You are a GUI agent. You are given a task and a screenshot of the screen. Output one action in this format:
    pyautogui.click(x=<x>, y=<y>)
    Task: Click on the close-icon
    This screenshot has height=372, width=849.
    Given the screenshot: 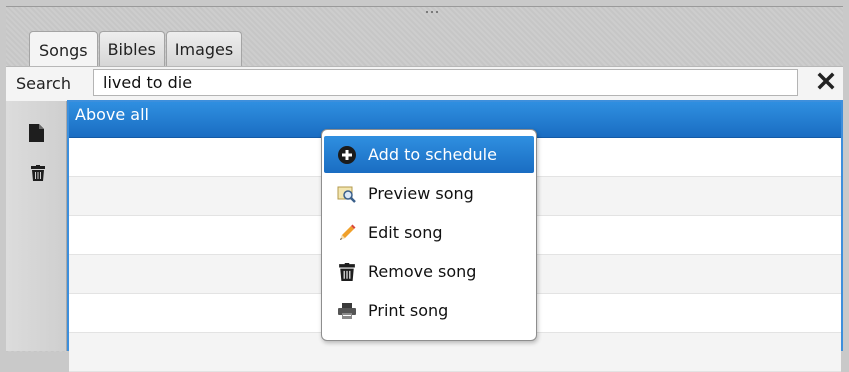 What is the action you would take?
    pyautogui.click(x=826, y=83)
    